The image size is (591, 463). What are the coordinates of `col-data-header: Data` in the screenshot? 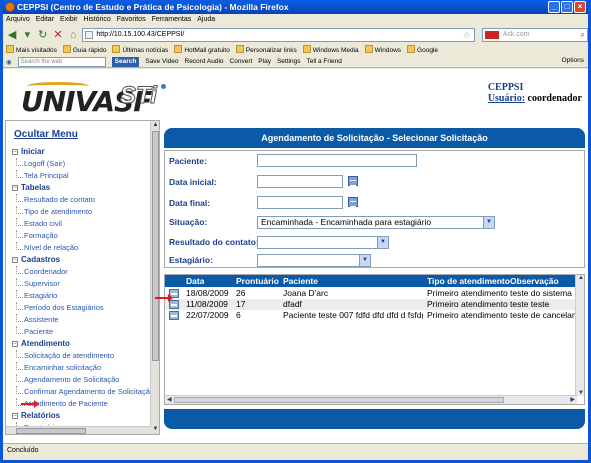 It's located at (195, 281).